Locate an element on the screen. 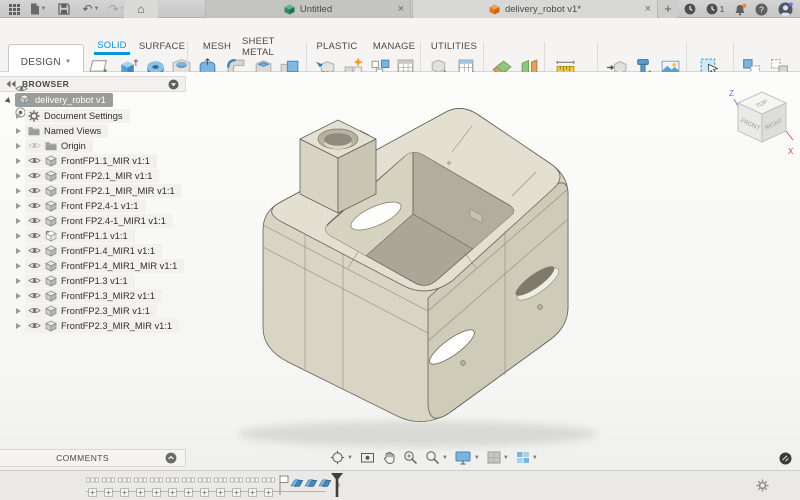  browser-row: FrontFP1.1_MIR v1:1 is located at coordinates (86, 160).